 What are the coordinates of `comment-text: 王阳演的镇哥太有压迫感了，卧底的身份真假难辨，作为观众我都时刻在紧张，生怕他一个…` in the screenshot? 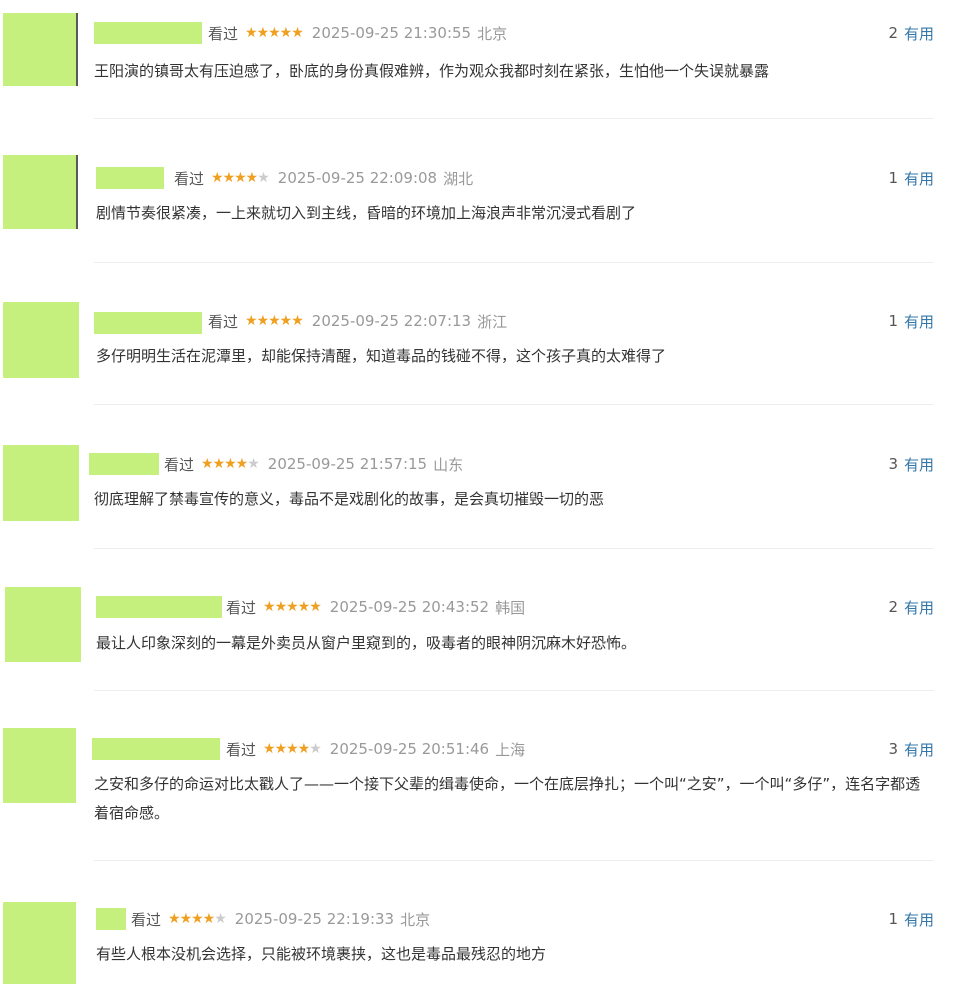 It's located at (432, 71).